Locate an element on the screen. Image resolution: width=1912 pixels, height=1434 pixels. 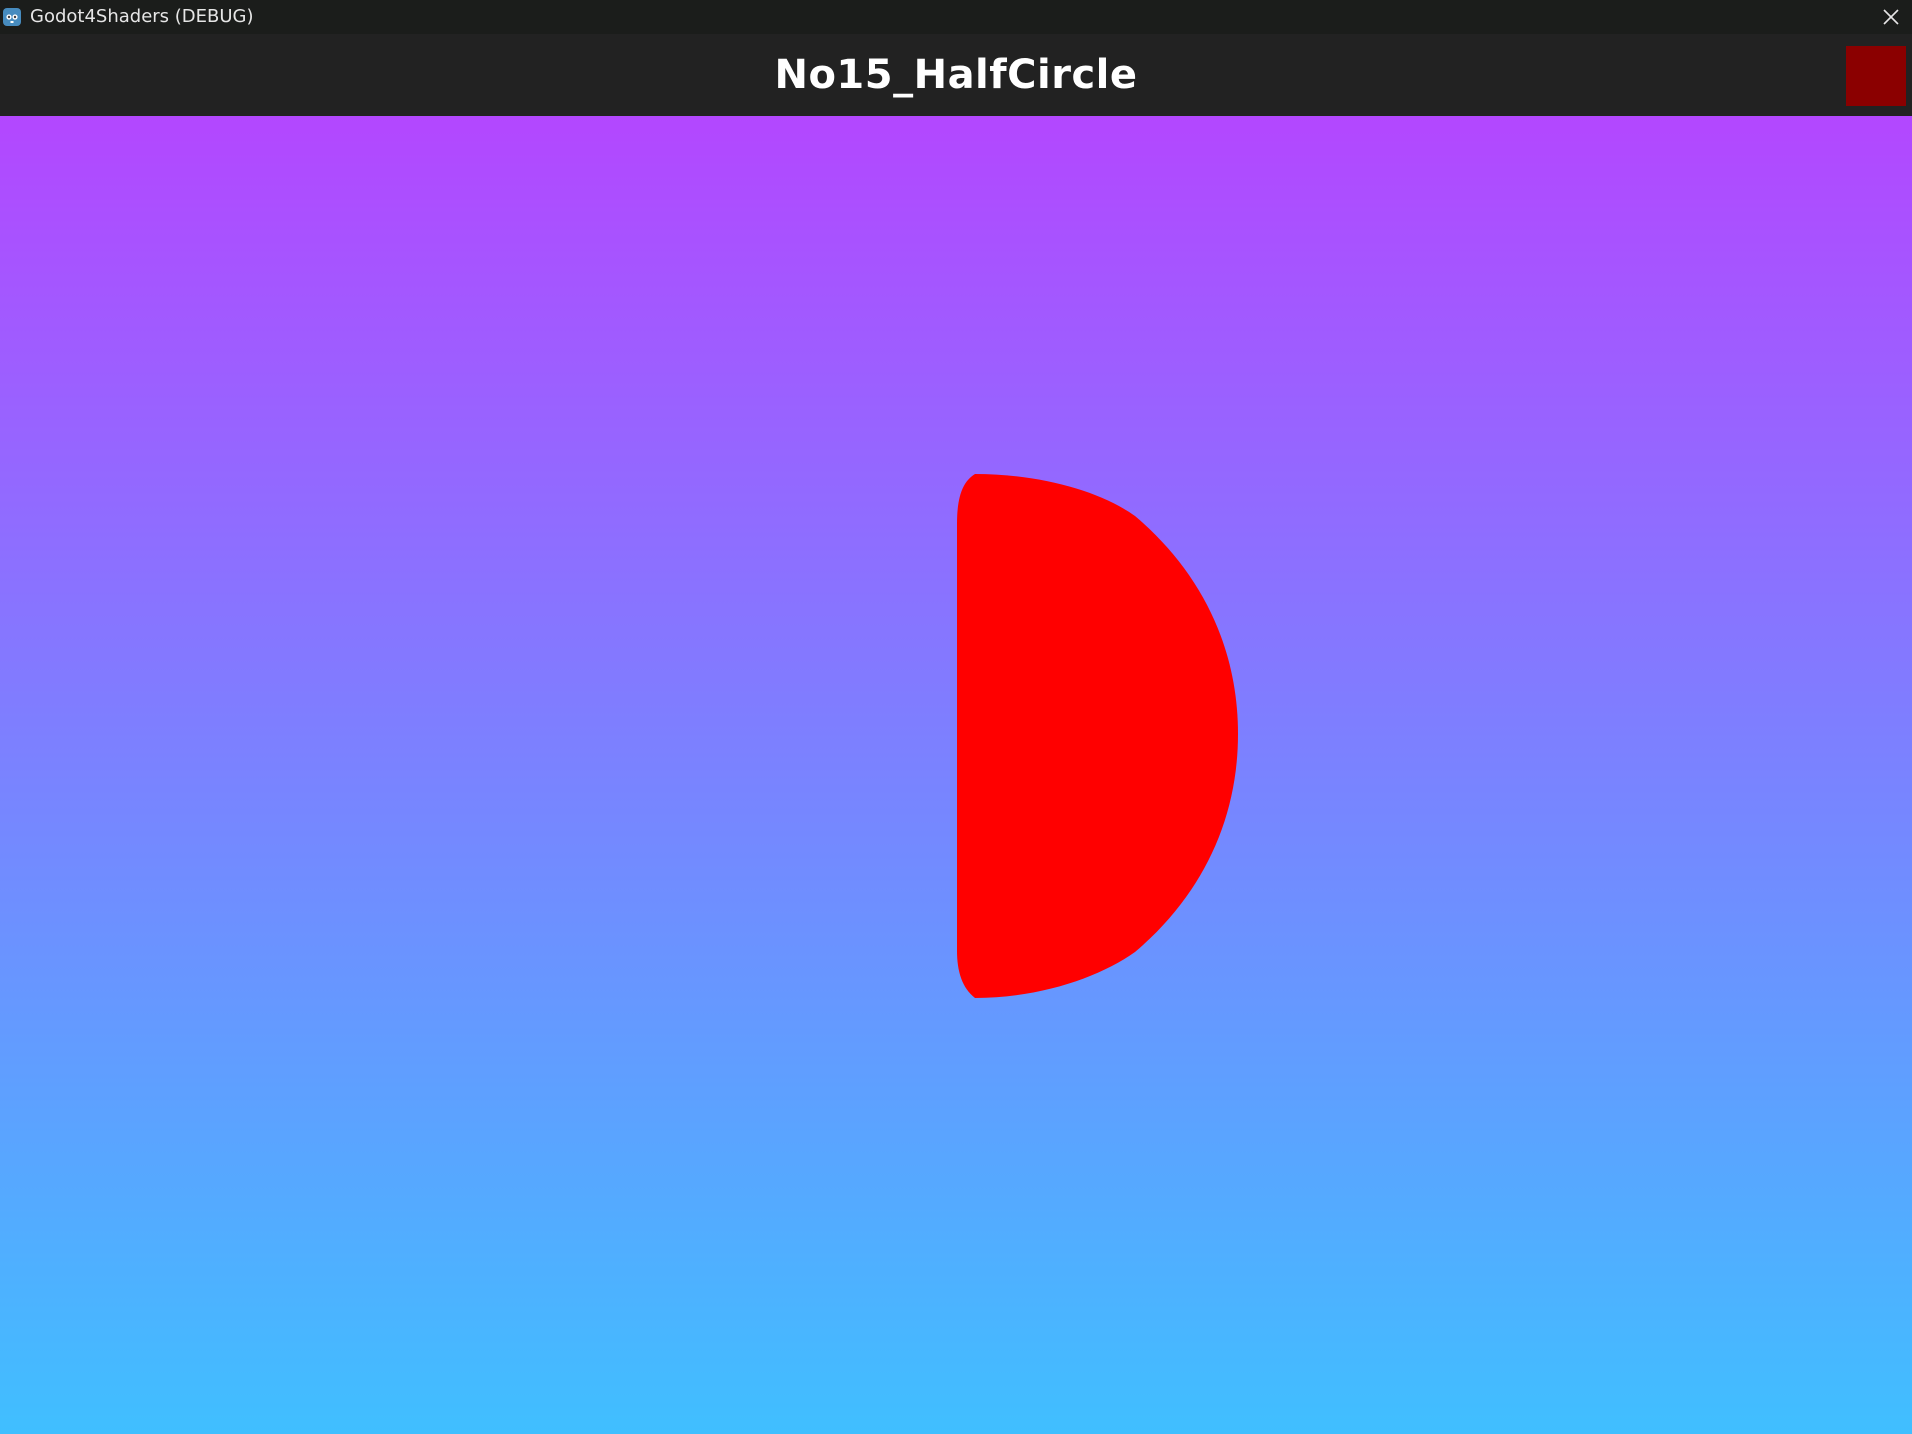
scene-title: No15_HalfCircle is located at coordinates (956, 75).